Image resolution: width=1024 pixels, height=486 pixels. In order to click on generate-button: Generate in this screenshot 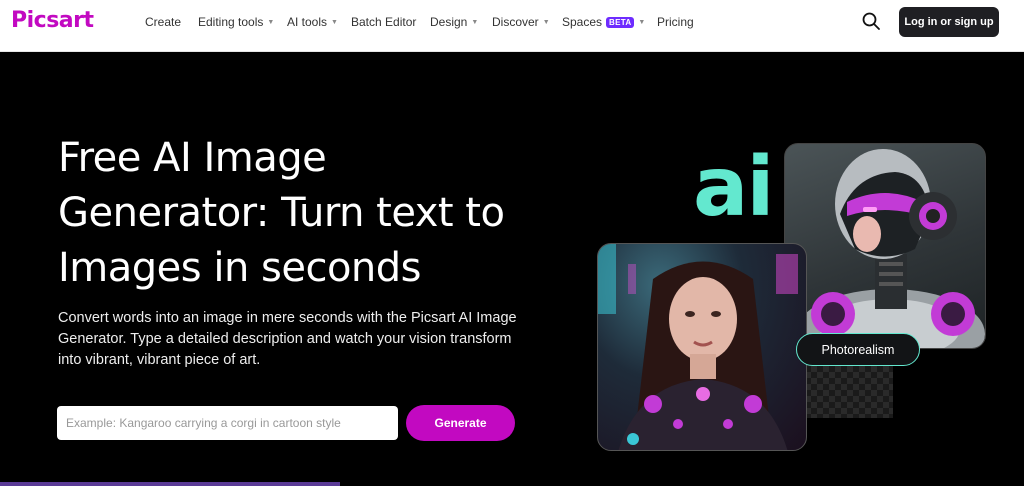, I will do `click(460, 423)`.